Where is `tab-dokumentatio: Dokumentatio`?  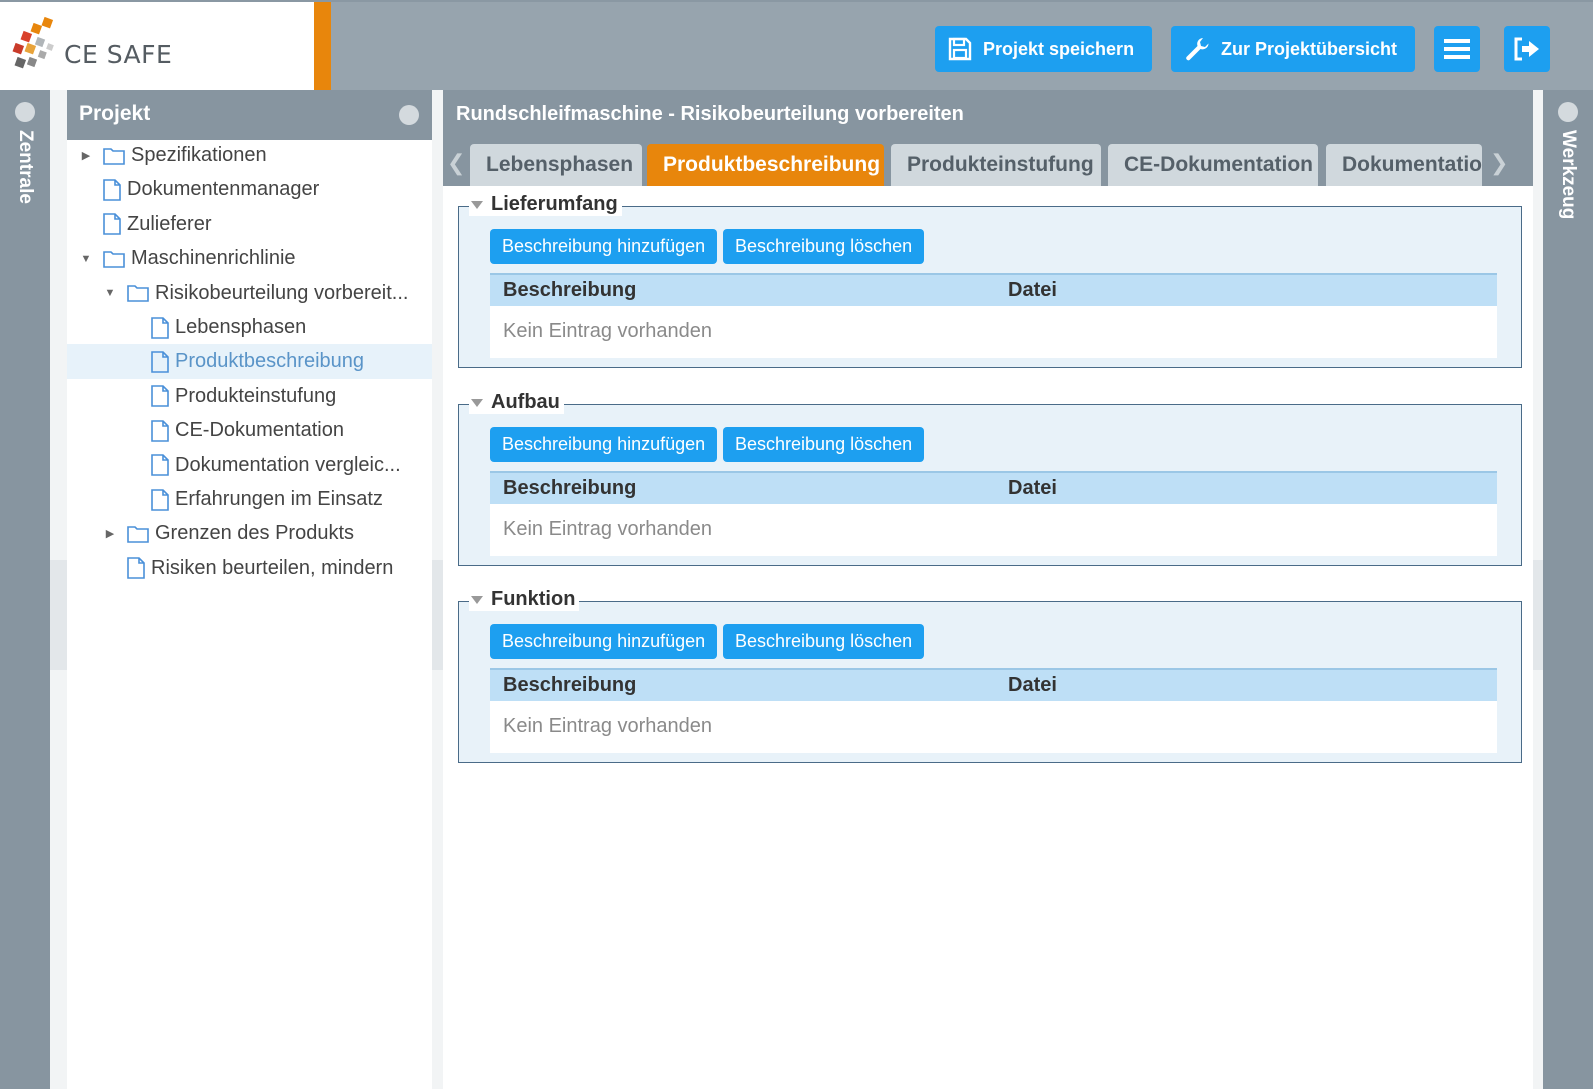
tab-dokumentatio: Dokumentatio is located at coordinates (1404, 165).